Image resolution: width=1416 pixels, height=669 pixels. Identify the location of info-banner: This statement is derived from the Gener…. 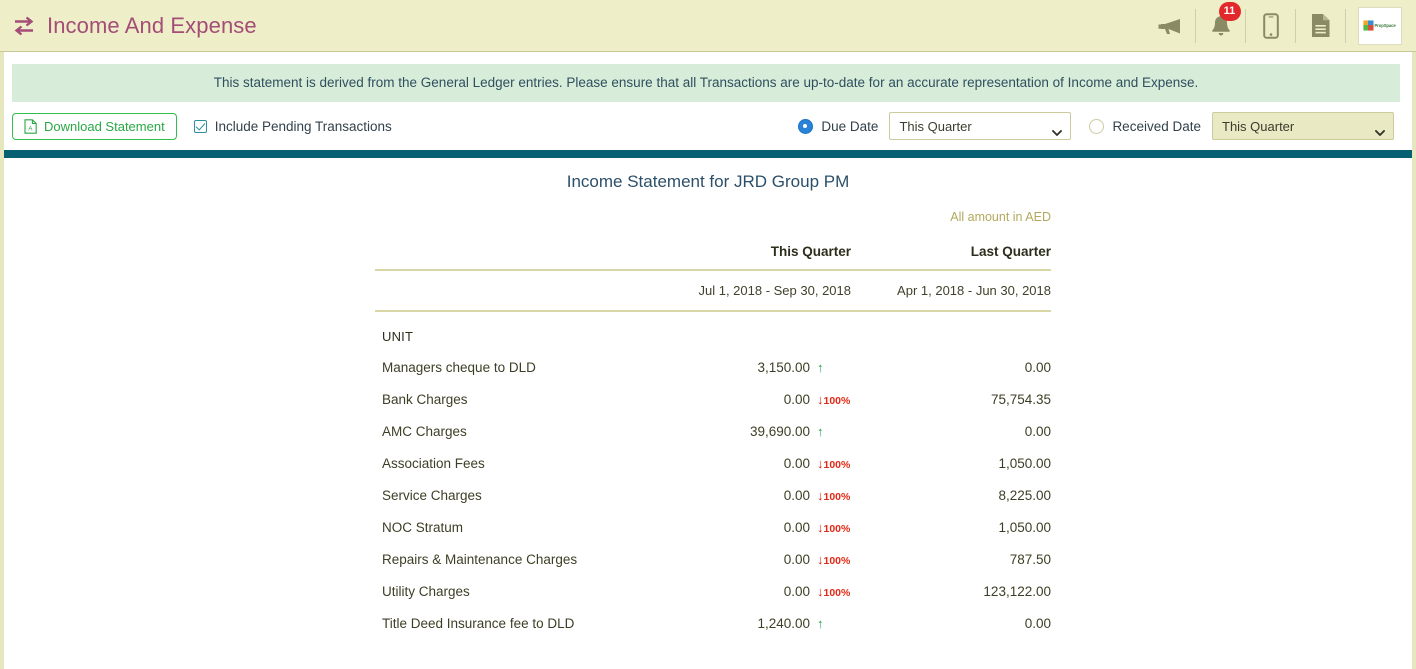
(706, 83).